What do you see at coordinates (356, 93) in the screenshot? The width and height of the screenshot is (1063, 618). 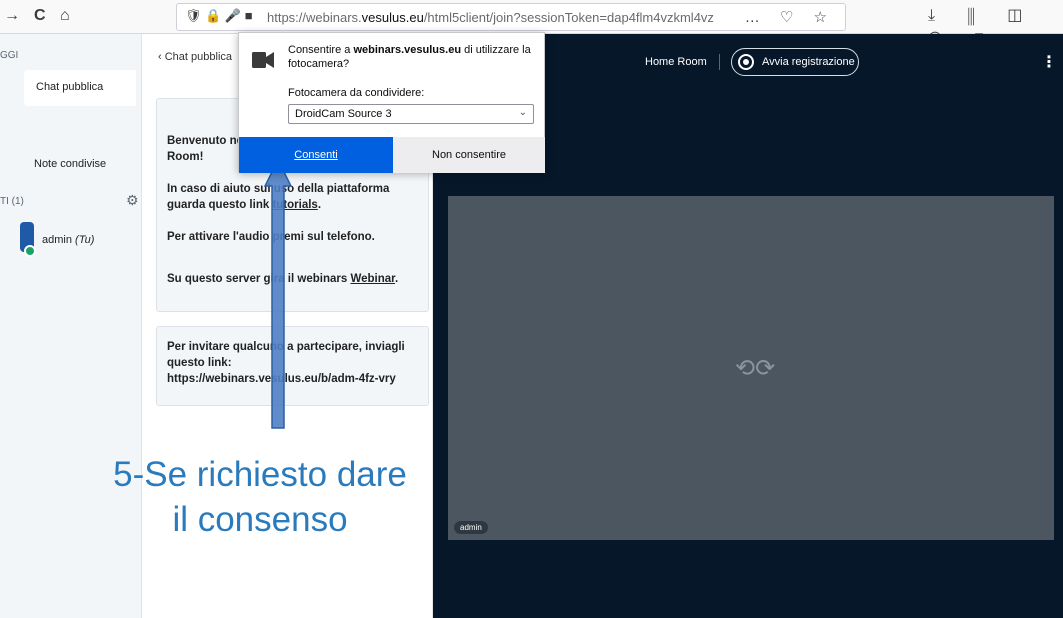 I see `camera-select-label: Fotocamera da condividere:` at bounding box center [356, 93].